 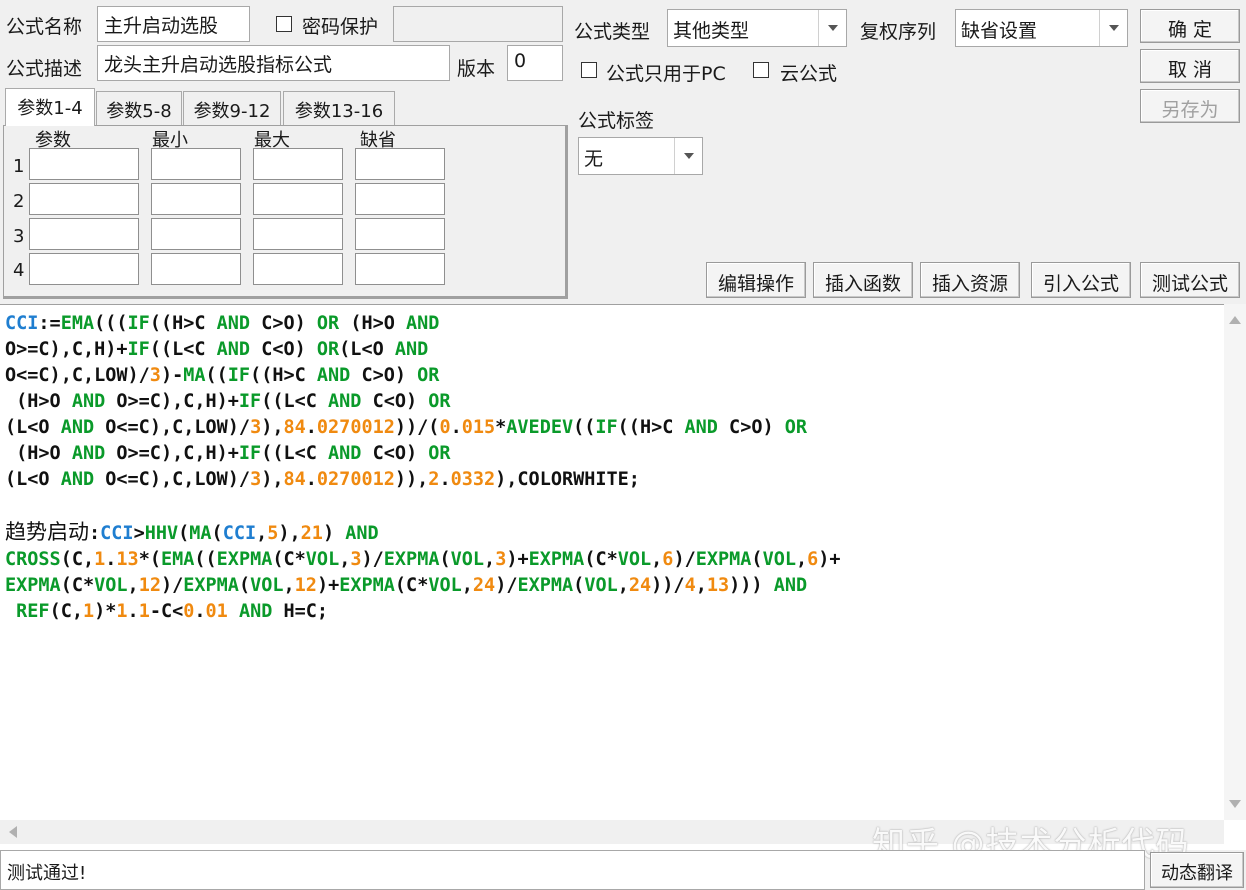 I want to click on formula-type-select: 其他类型, so click(x=757, y=28).